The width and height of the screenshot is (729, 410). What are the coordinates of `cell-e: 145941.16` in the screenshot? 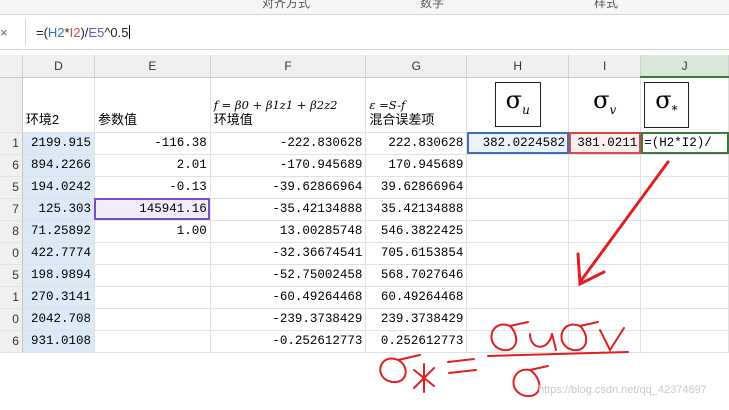 It's located at (152, 209).